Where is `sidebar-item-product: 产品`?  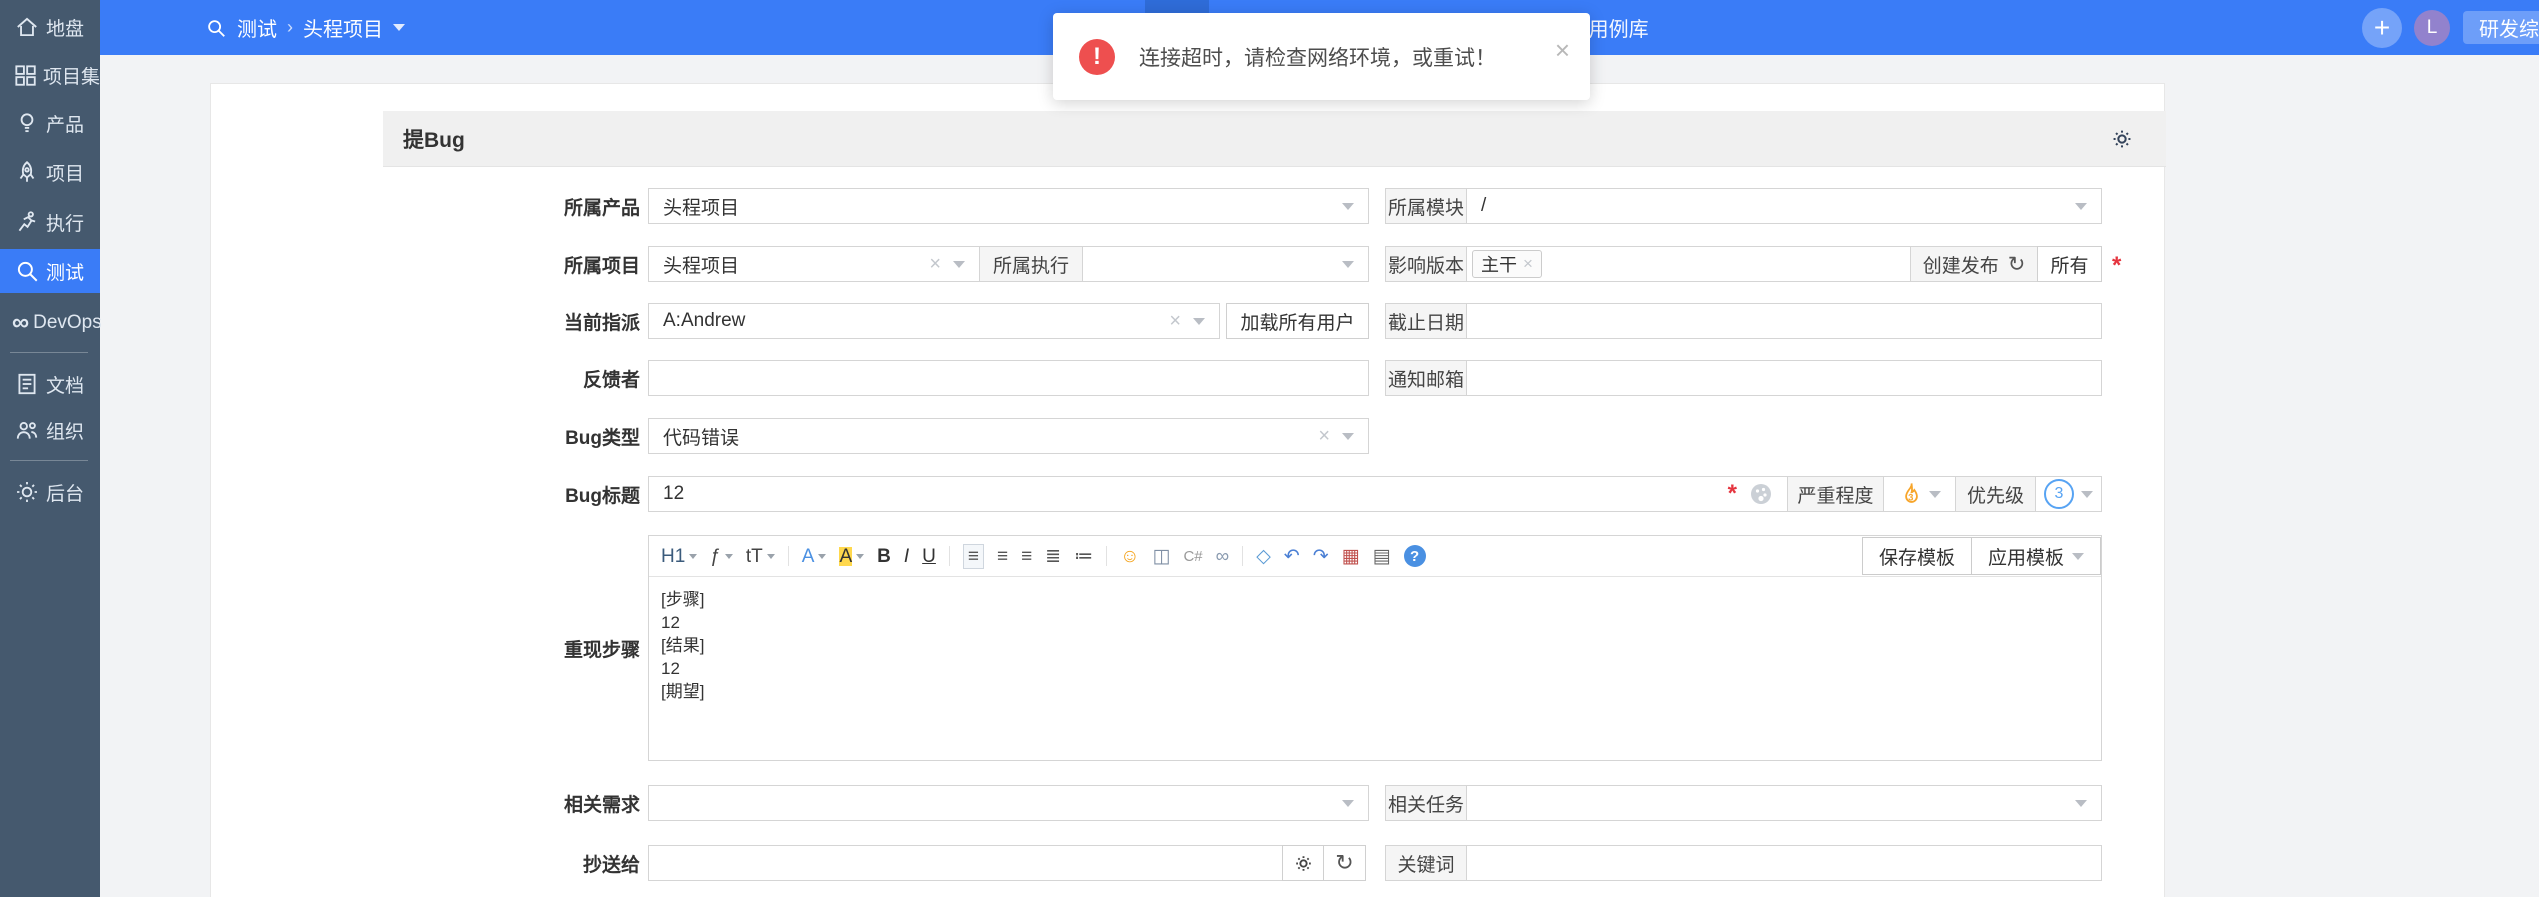
sidebar-item-product: 产品 is located at coordinates (50, 123).